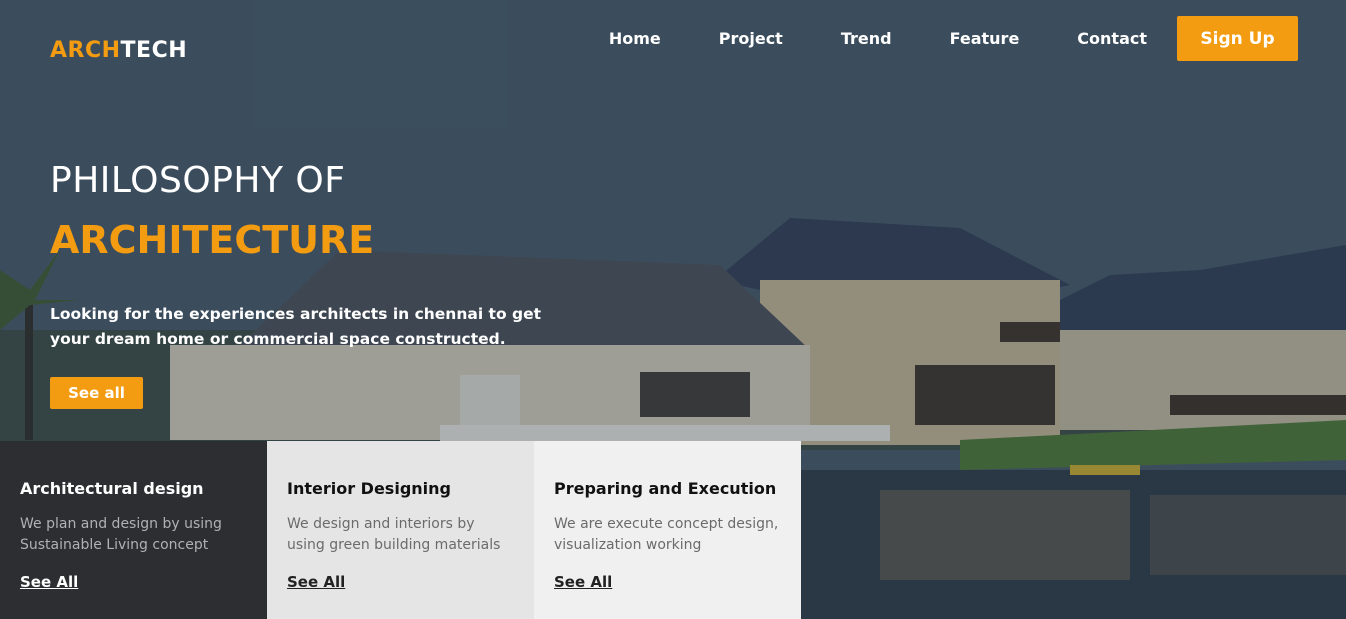 The width and height of the screenshot is (1346, 619). Describe the element at coordinates (751, 38) in the screenshot. I see `nav-project: Project` at that location.